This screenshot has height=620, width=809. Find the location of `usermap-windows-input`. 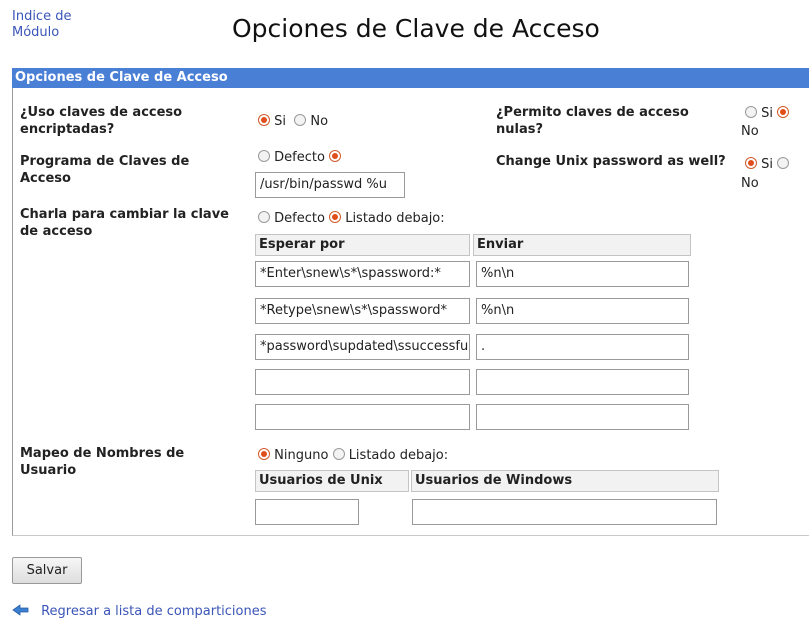

usermap-windows-input is located at coordinates (564, 512).